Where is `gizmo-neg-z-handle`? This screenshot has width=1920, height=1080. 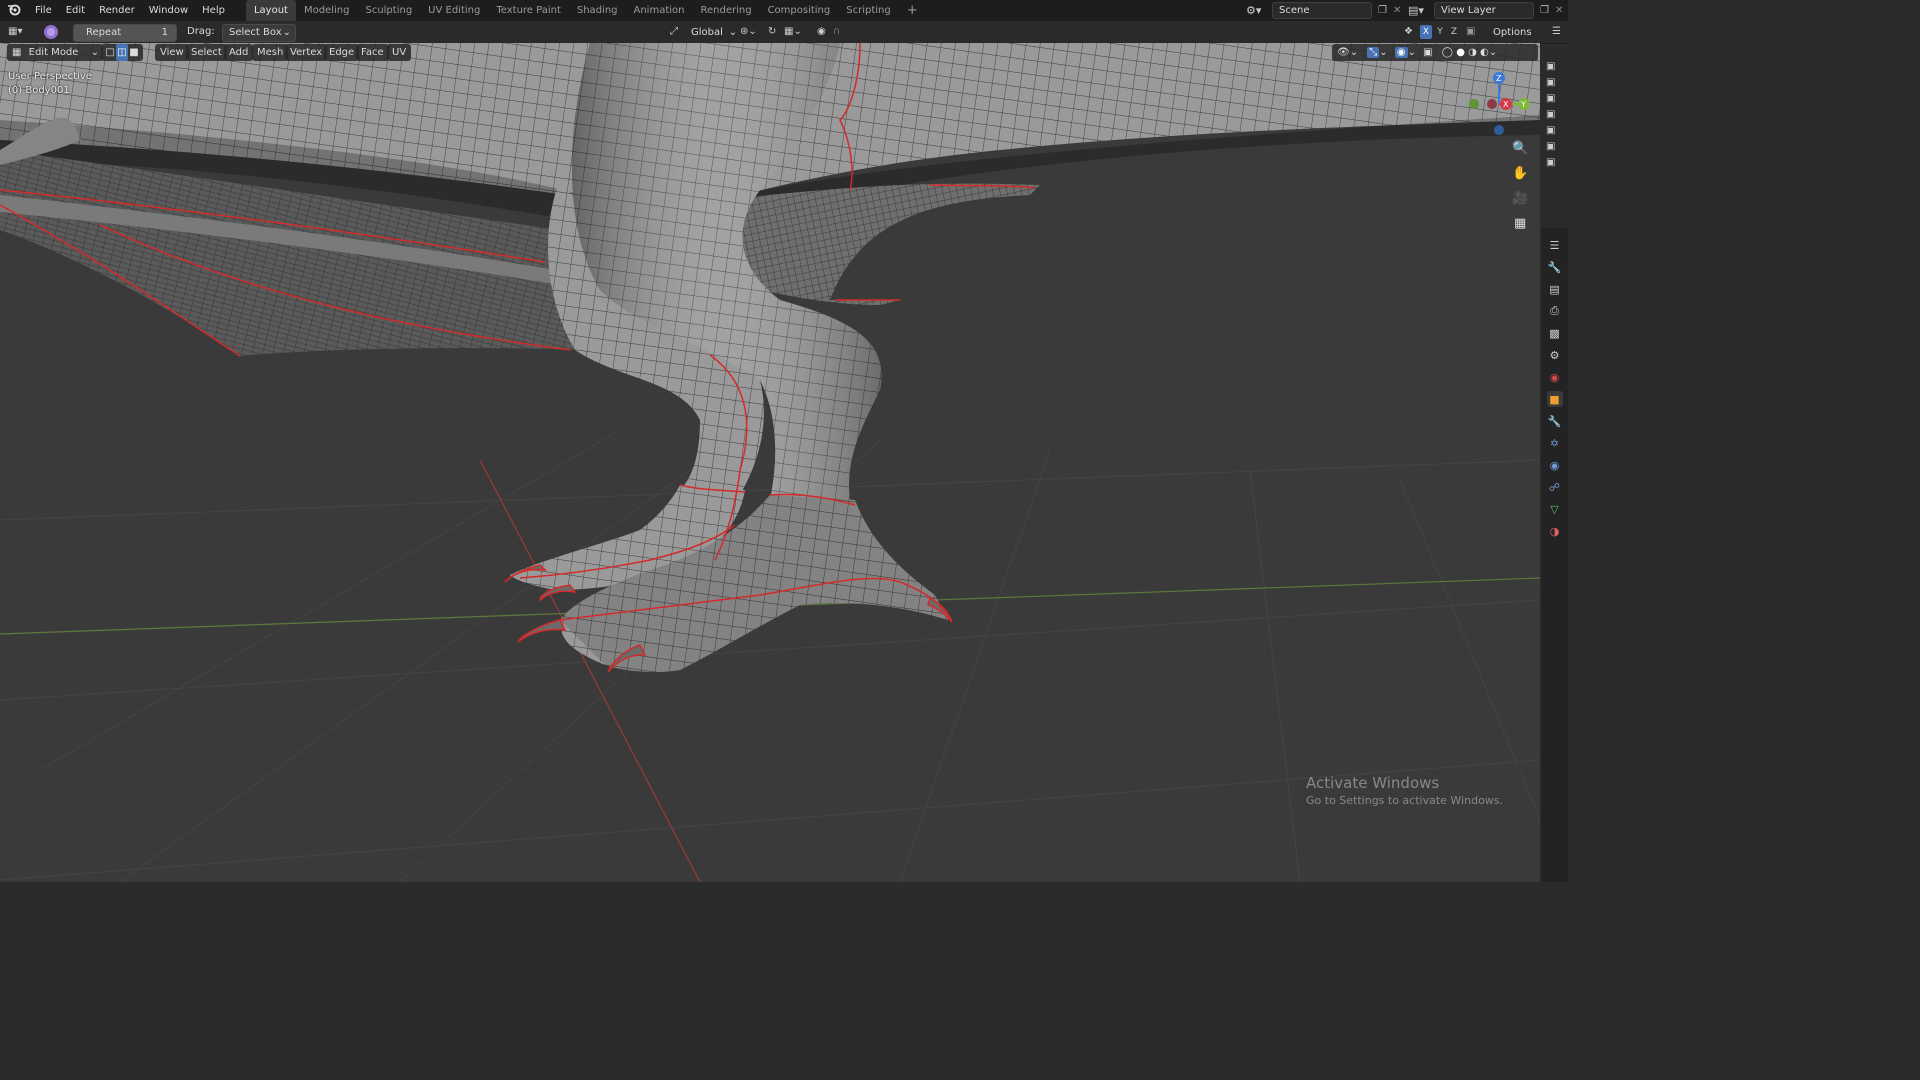 gizmo-neg-z-handle is located at coordinates (1499, 130).